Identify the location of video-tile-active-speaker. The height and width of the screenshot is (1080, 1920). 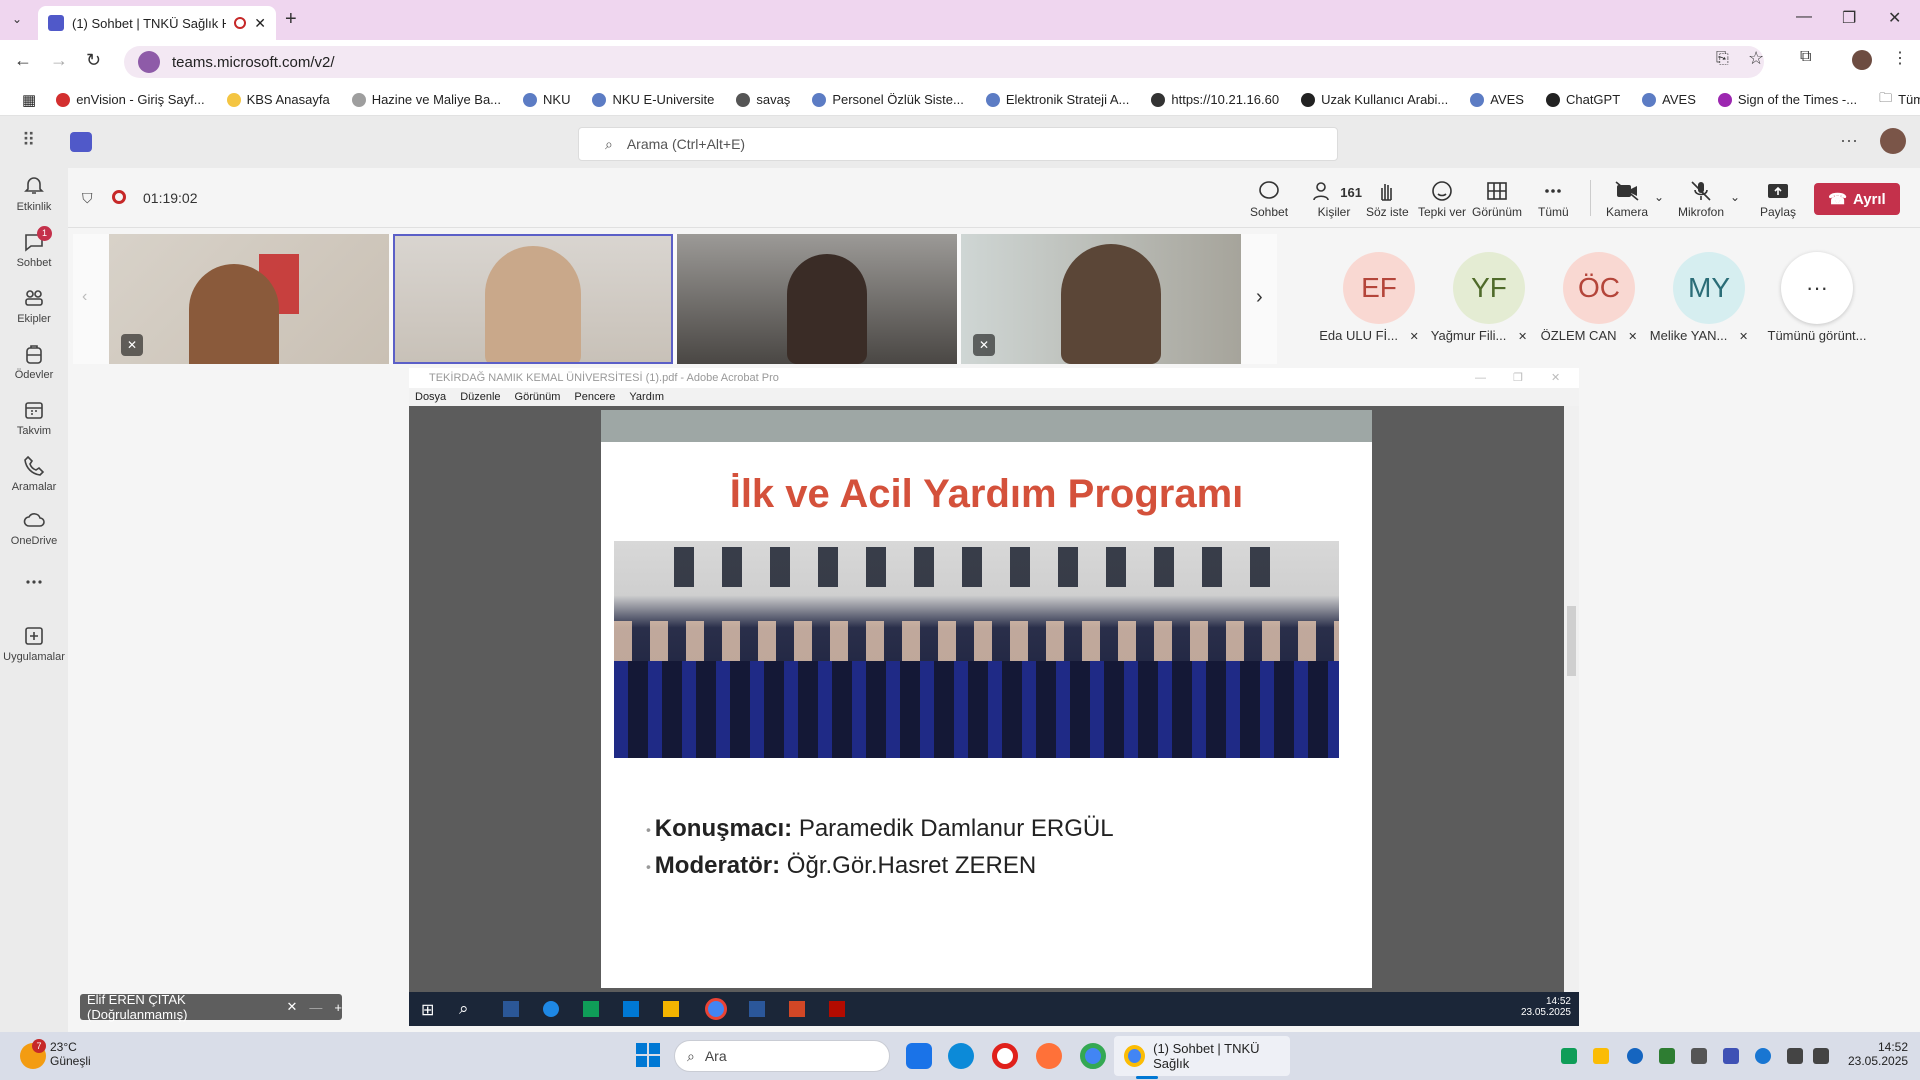
(533, 299).